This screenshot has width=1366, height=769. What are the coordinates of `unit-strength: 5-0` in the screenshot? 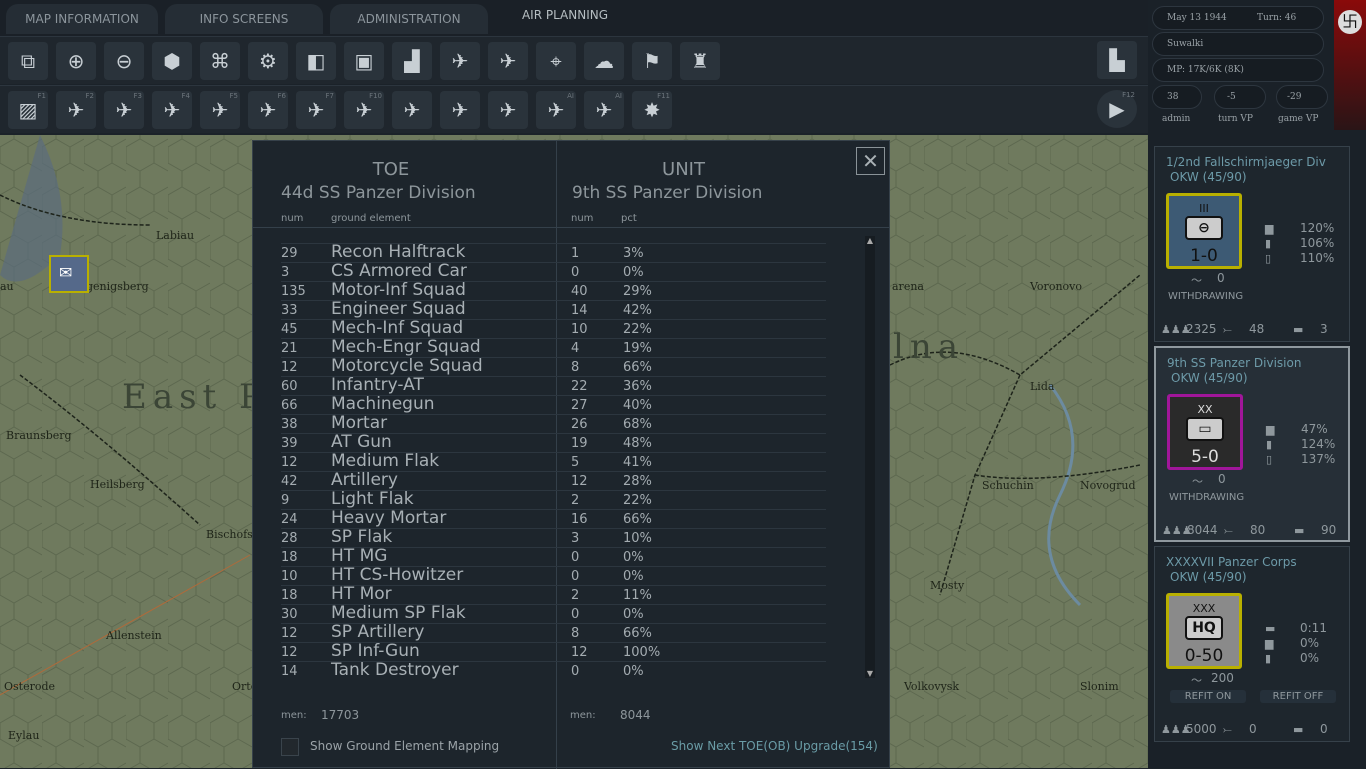 It's located at (1205, 457).